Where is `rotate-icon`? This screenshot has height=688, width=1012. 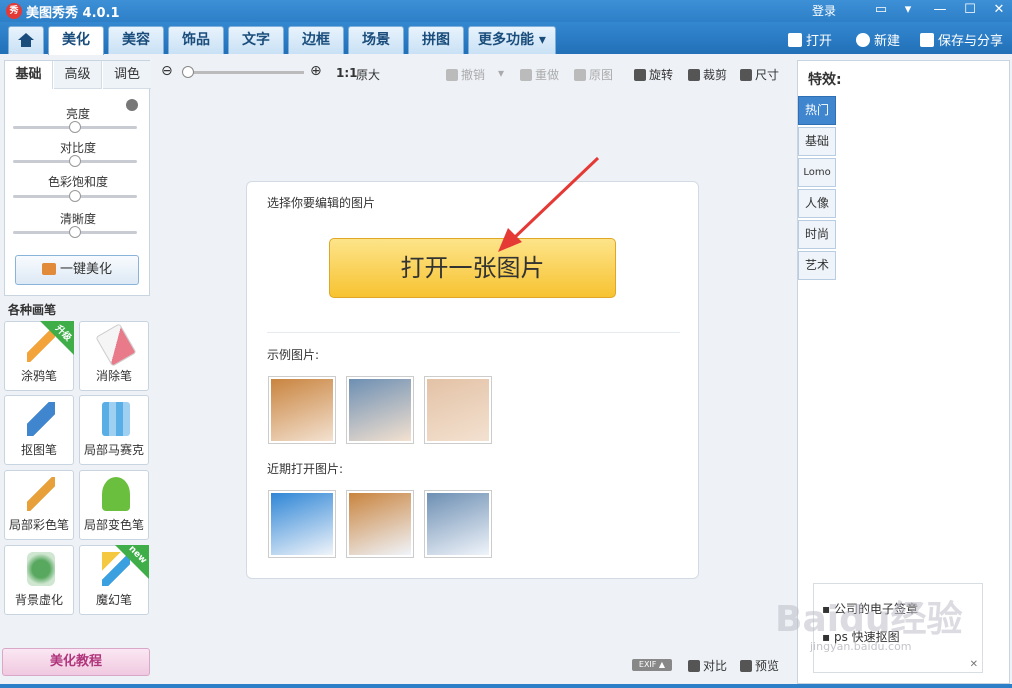 rotate-icon is located at coordinates (640, 75).